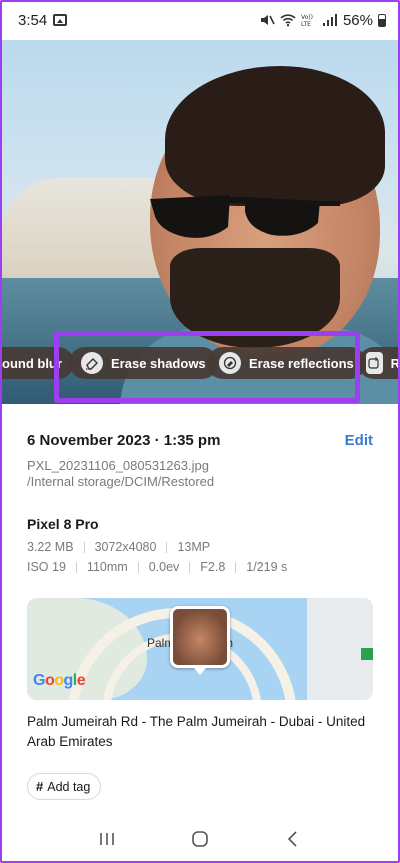  I want to click on status-bar: 3:54 Vo)) LTE 56%, so click(200, 20).